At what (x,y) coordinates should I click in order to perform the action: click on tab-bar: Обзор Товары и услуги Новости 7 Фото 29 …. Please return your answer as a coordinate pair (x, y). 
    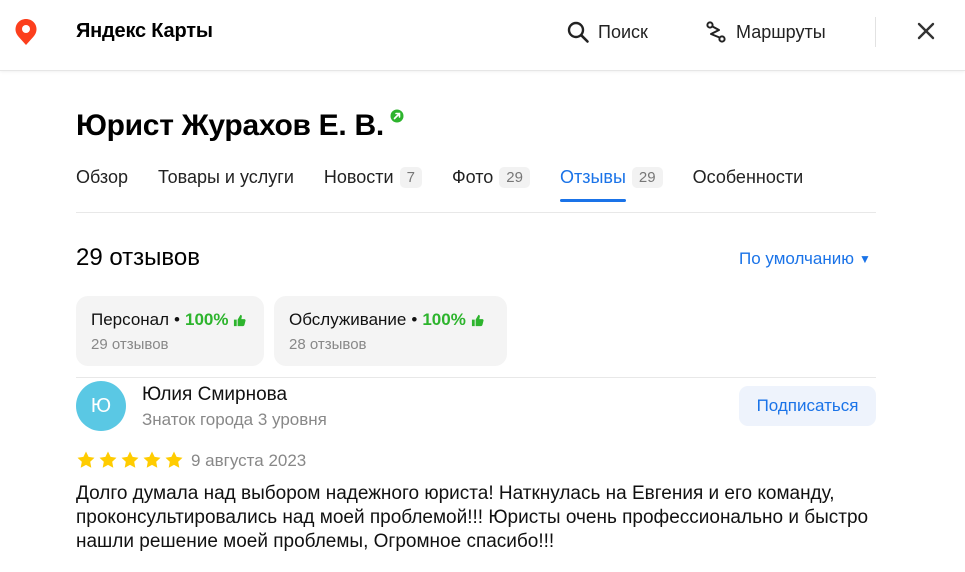
    Looking at the image, I should click on (454, 183).